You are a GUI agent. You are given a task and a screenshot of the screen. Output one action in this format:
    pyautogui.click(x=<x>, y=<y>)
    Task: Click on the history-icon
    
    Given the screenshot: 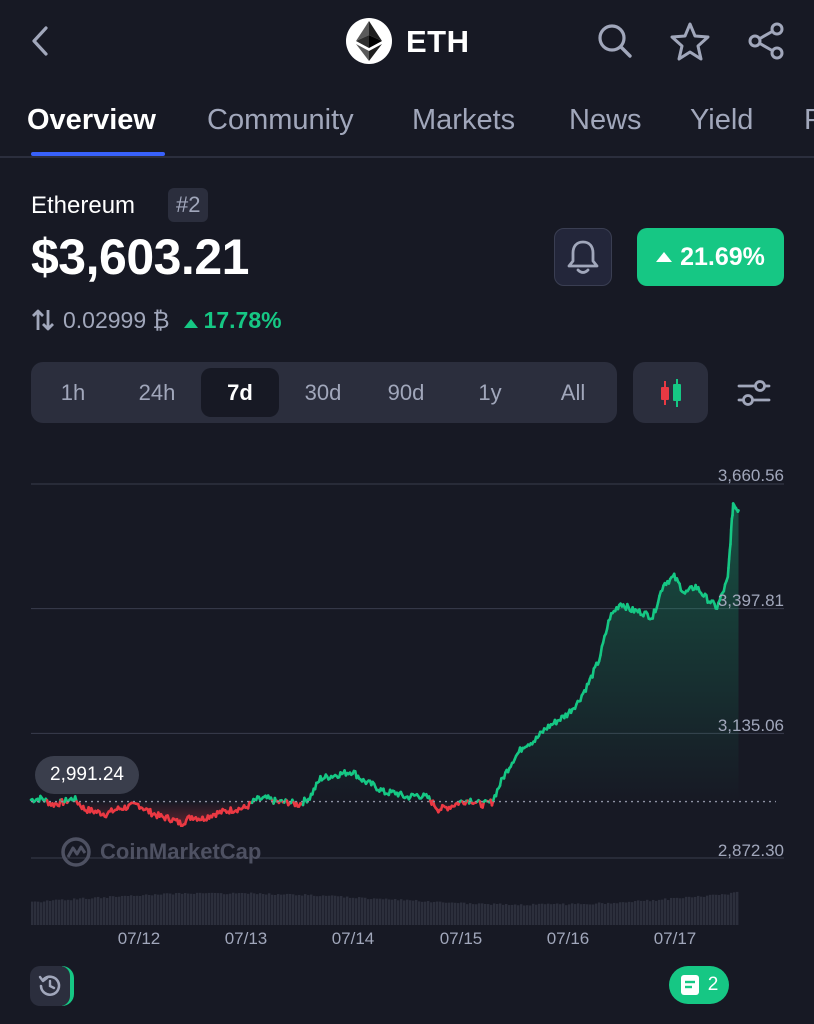 What is the action you would take?
    pyautogui.click(x=49, y=985)
    